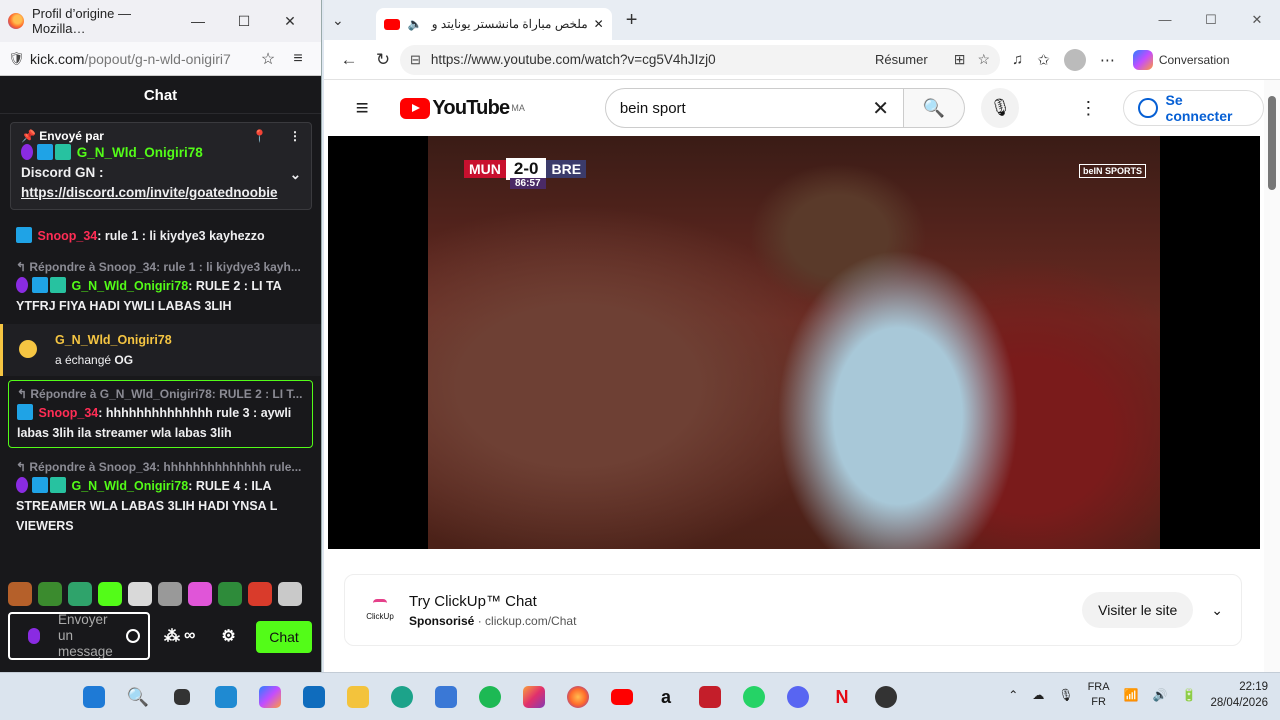 This screenshot has height=720, width=1280. What do you see at coordinates (1107, 60) in the screenshot?
I see `more-dots-icon: ⋯` at bounding box center [1107, 60].